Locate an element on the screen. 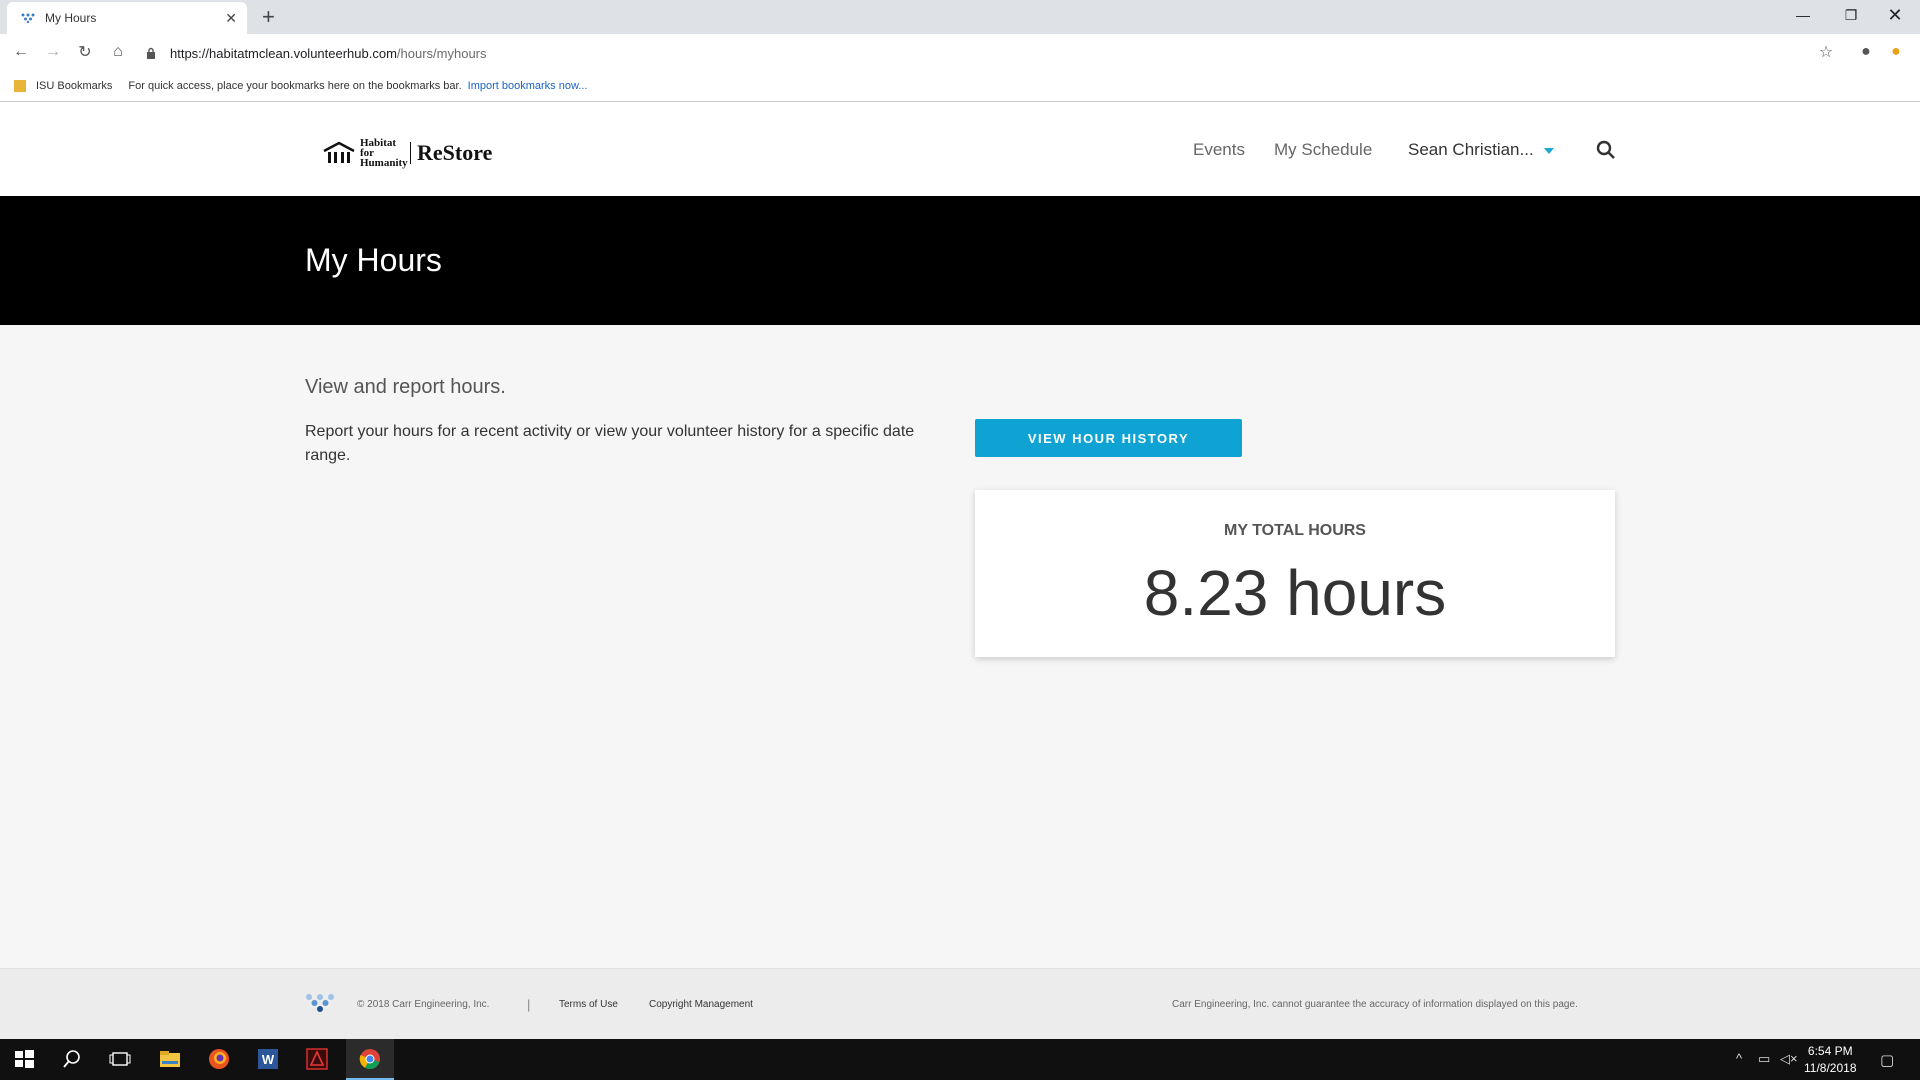 The height and width of the screenshot is (1080, 1920). terms-of-use-link: Terms of Use is located at coordinates (588, 1004).